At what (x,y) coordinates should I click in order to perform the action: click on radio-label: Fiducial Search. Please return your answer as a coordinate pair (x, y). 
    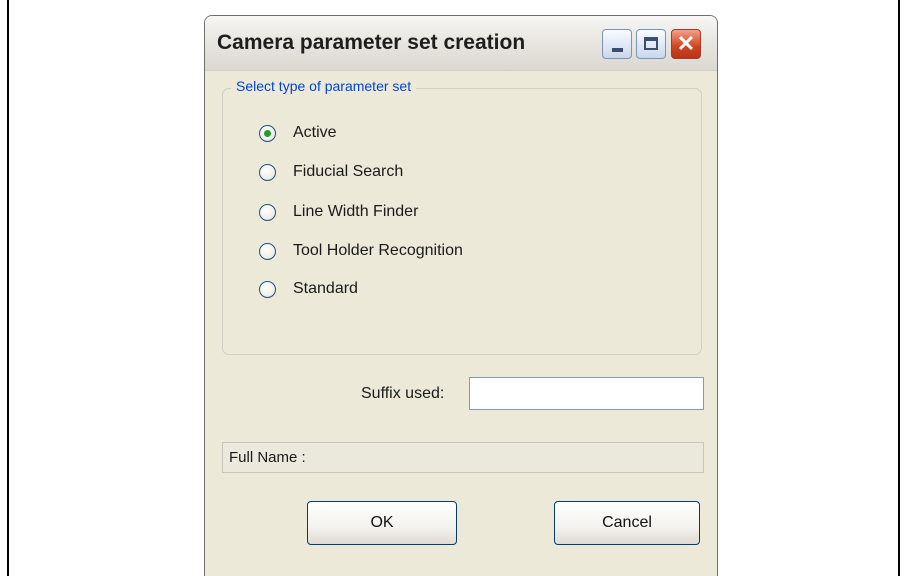
    Looking at the image, I should click on (348, 172).